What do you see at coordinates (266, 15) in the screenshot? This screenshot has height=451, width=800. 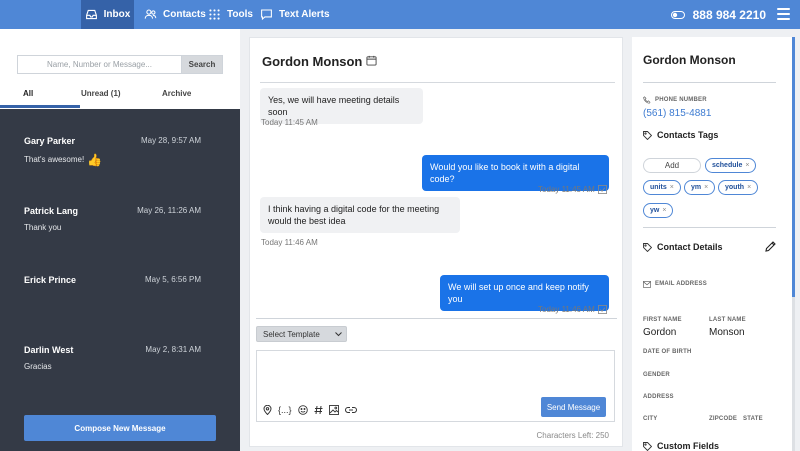 I see `chat-icon` at bounding box center [266, 15].